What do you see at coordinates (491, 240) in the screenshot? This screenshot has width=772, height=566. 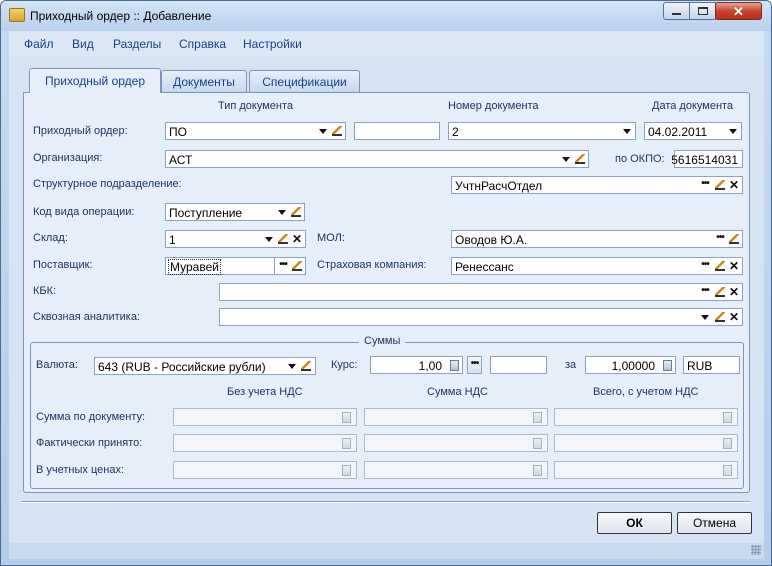 I see `mol-value: Оводов Ю.А.` at bounding box center [491, 240].